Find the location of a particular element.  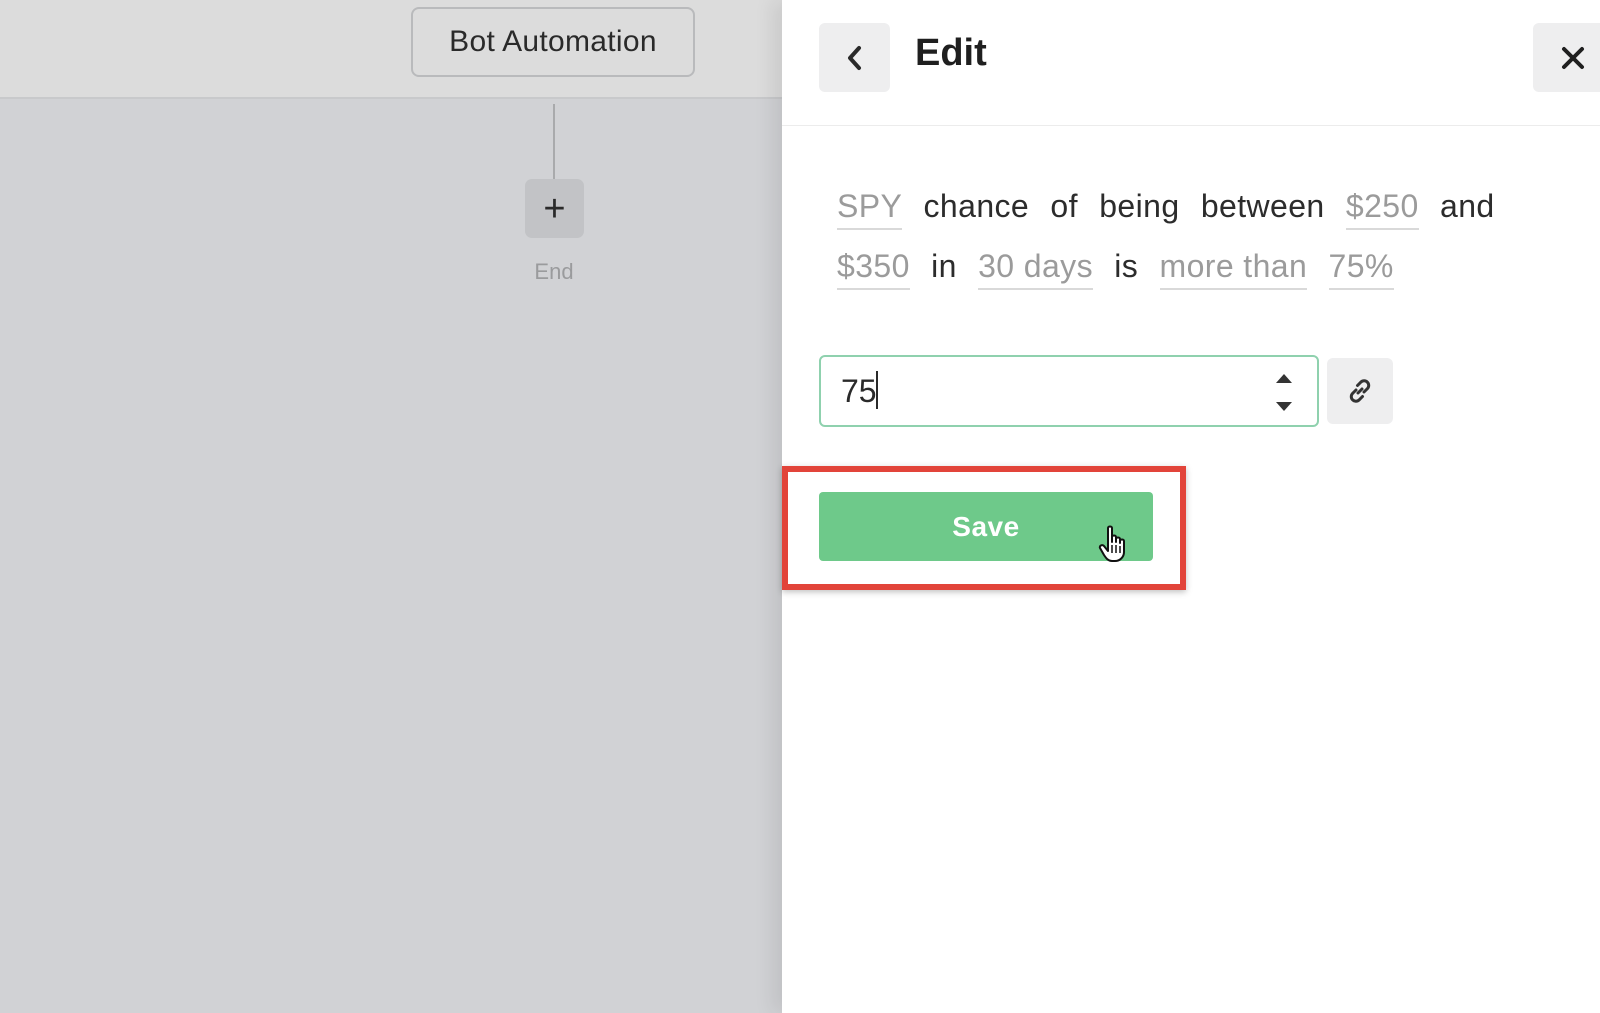

hand-cursor-icon is located at coordinates (1111, 543).